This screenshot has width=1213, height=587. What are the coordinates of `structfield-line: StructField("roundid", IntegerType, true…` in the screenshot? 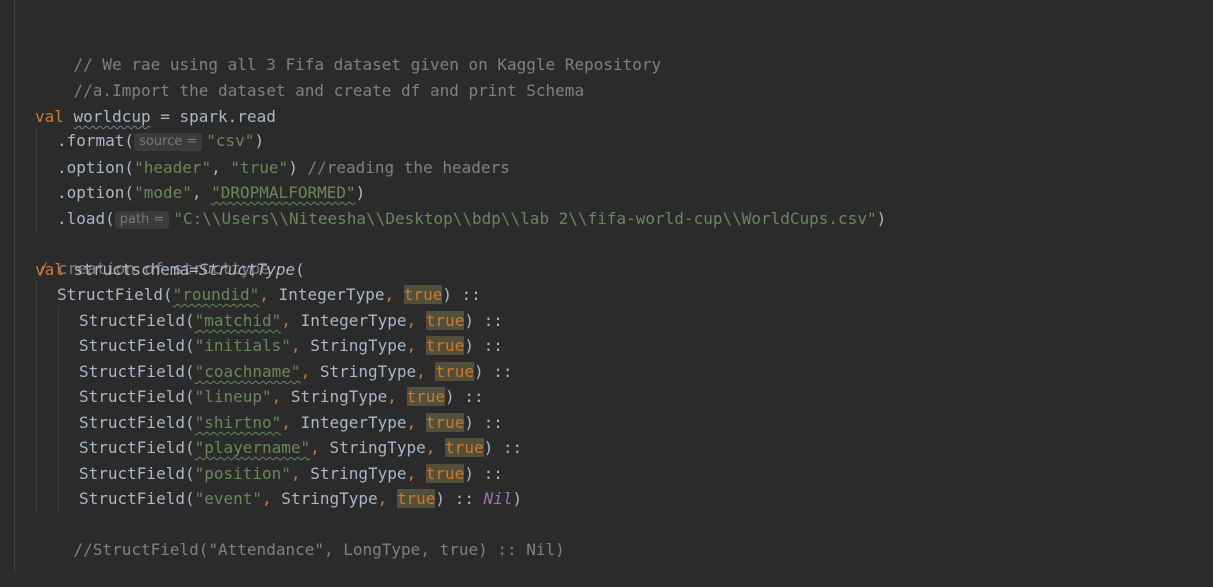 It's located at (269, 294).